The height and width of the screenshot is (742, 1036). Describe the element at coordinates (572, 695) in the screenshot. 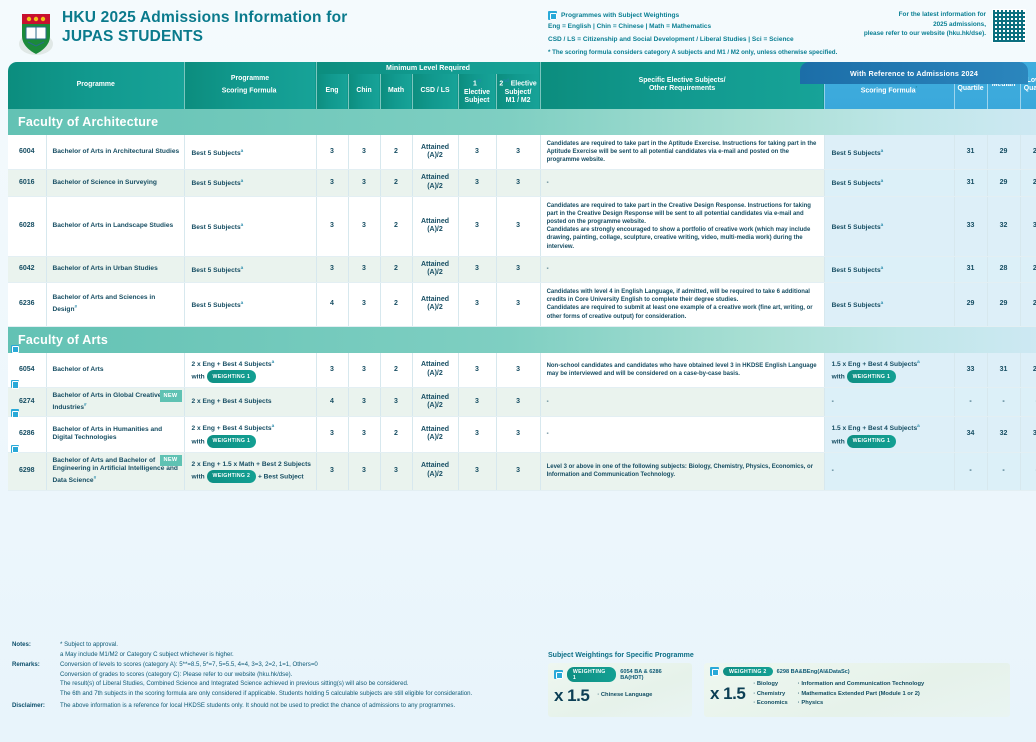

I see `weighting-multiplier: x 1.5` at that location.